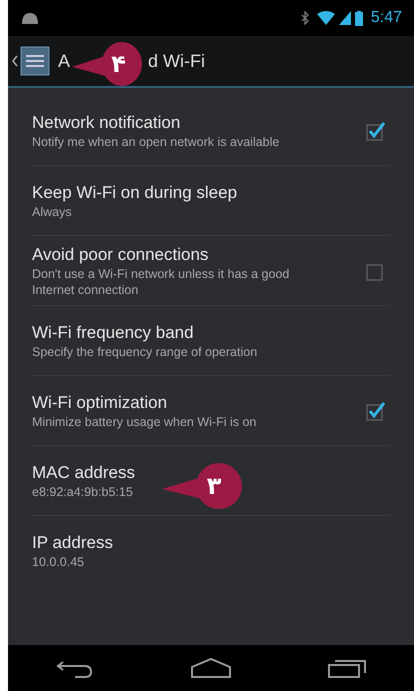 This screenshot has width=414, height=691. Describe the element at coordinates (304, 18) in the screenshot. I see `bluetooth-icon` at that location.